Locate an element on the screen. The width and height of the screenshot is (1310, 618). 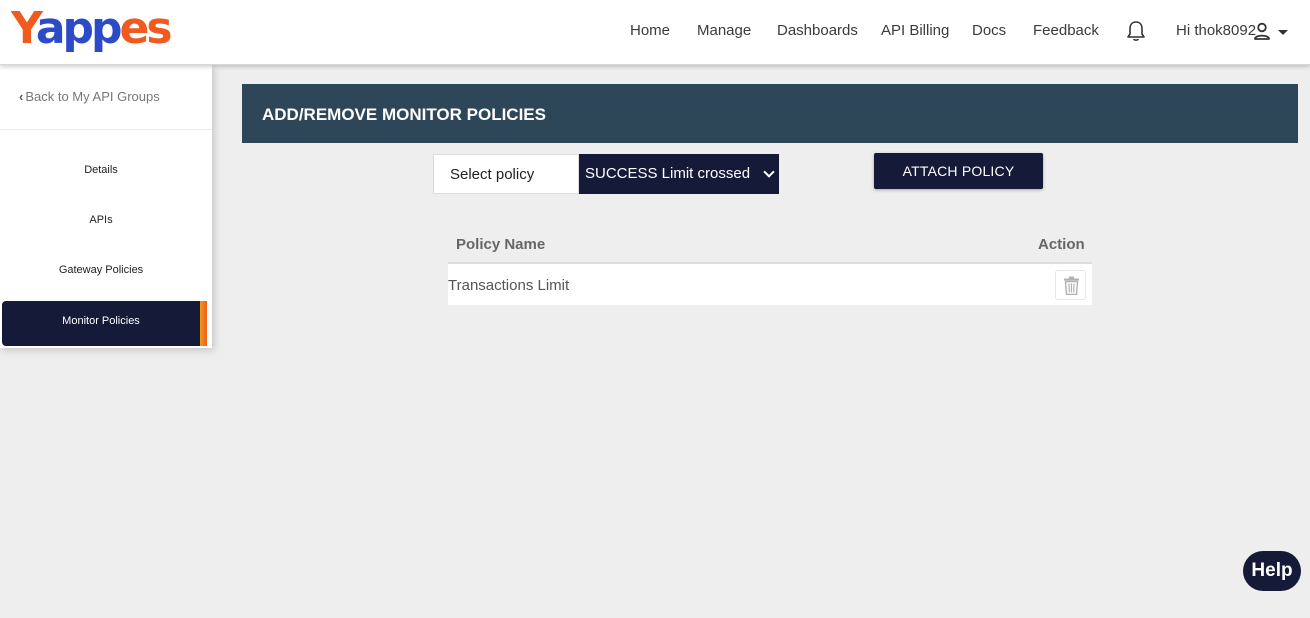
back-link-label: Back to My API Groups is located at coordinates (92, 96).